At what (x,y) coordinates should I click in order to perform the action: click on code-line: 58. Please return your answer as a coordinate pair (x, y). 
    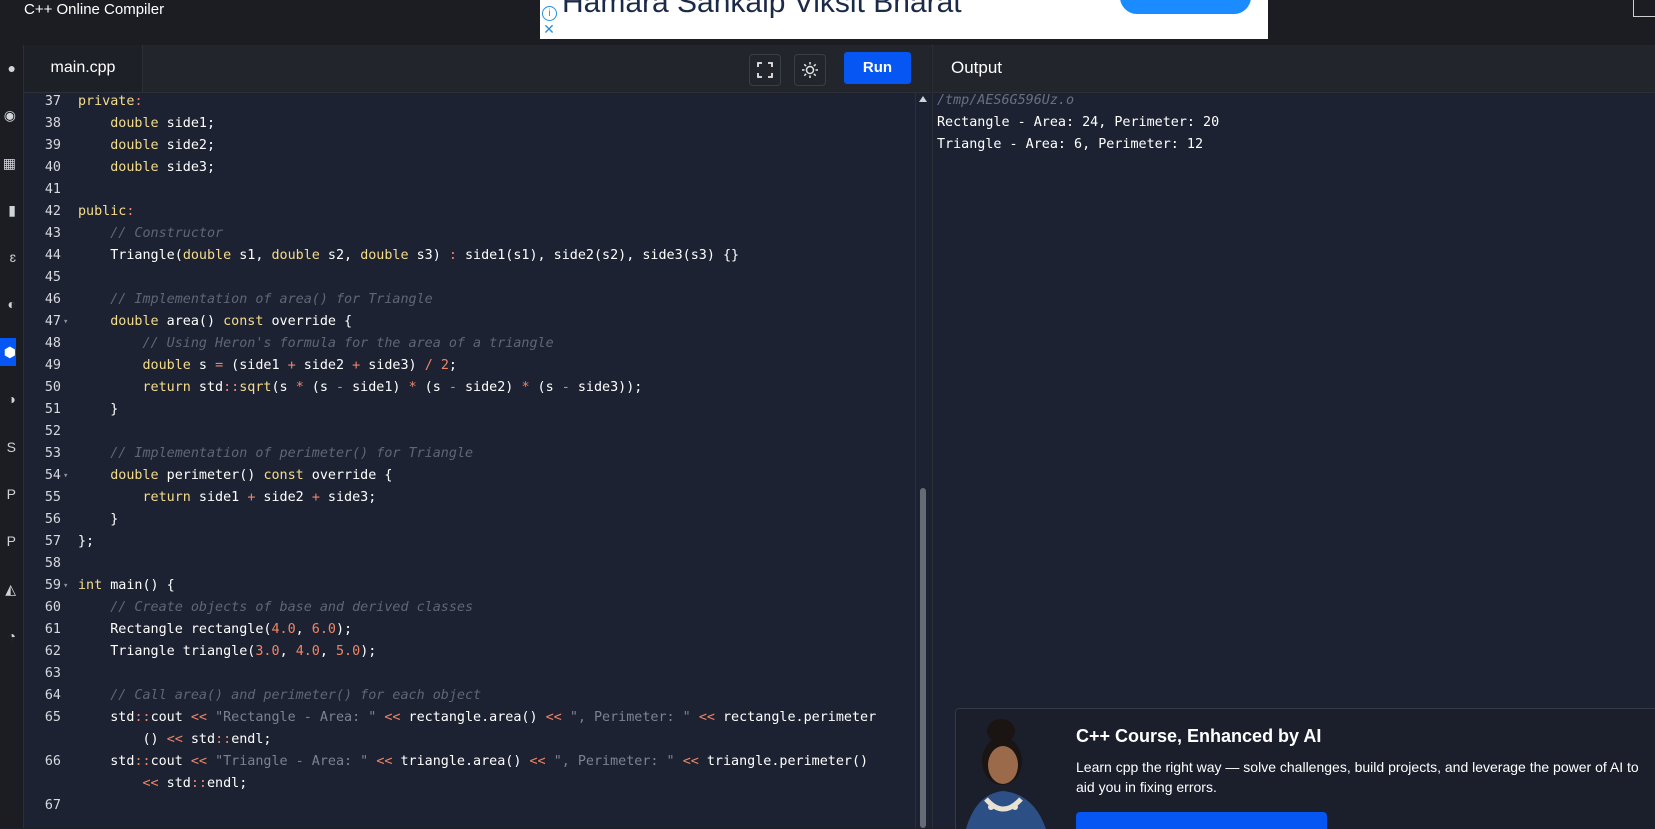
    Looking at the image, I should click on (469, 564).